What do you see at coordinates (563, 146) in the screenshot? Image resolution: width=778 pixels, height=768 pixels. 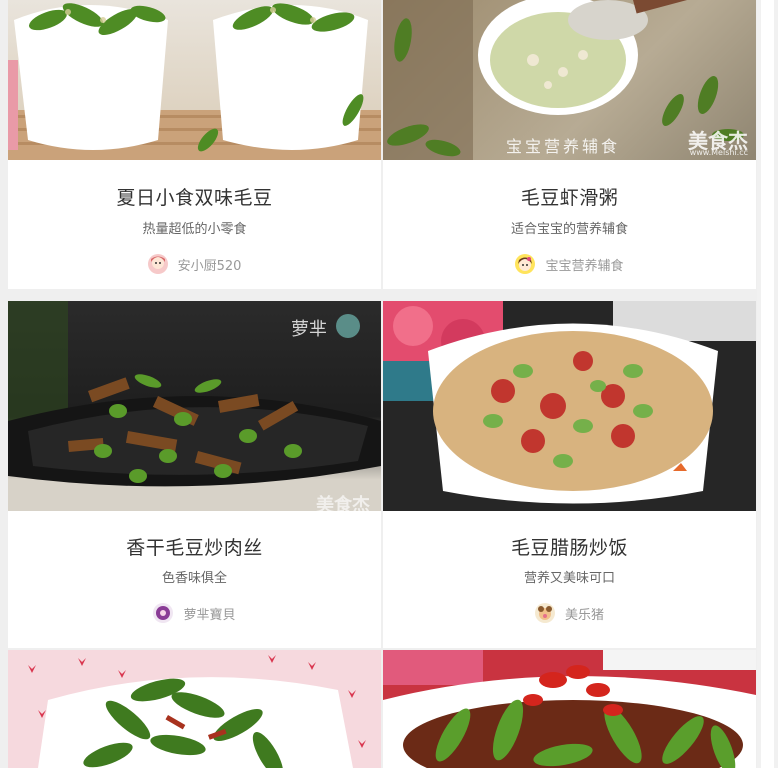 I see `image-overlay-text: 宝宝营养辅食` at bounding box center [563, 146].